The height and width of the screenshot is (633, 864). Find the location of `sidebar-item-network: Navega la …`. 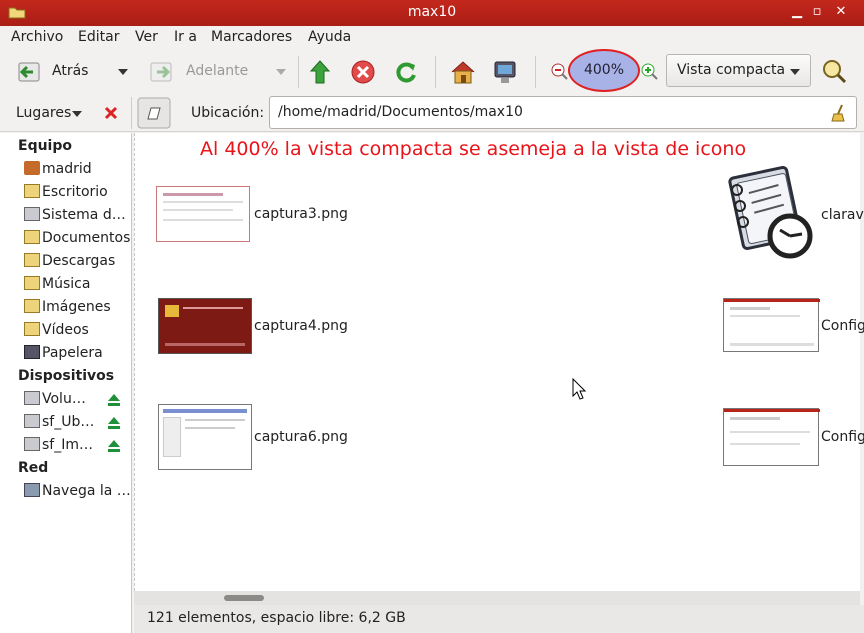

sidebar-item-network: Navega la … is located at coordinates (77, 491).